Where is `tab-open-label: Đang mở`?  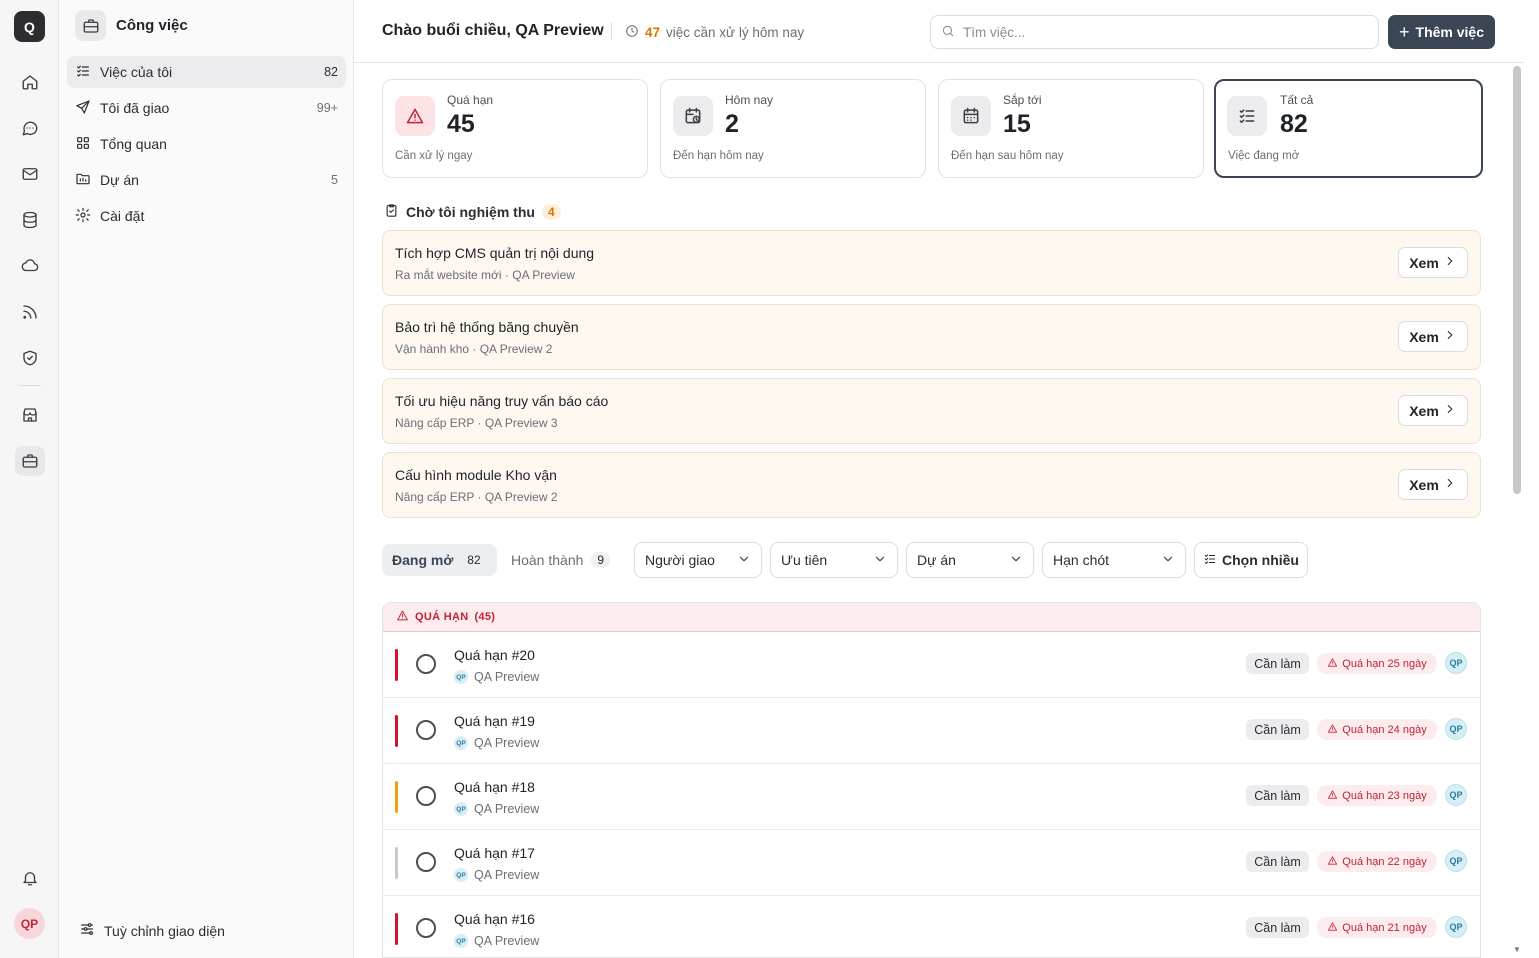
tab-open-label: Đang mở is located at coordinates (423, 560).